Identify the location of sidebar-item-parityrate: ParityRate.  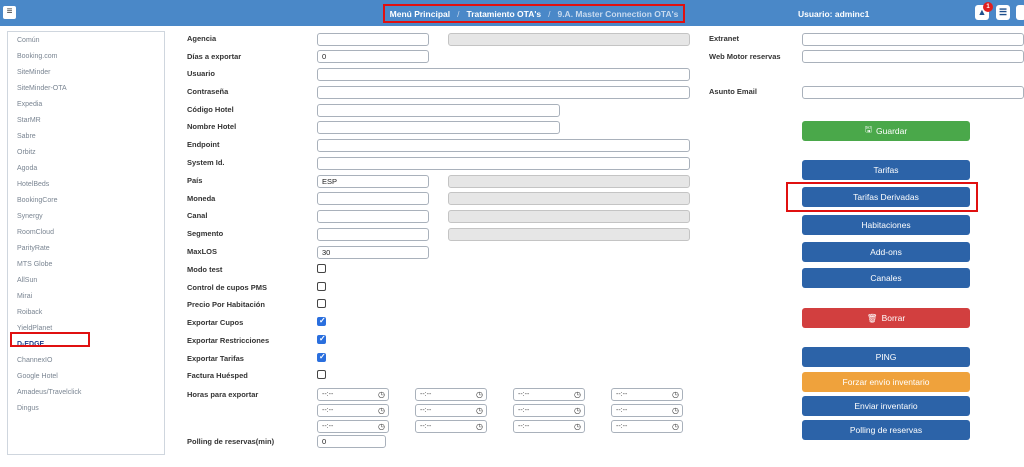
(33, 248).